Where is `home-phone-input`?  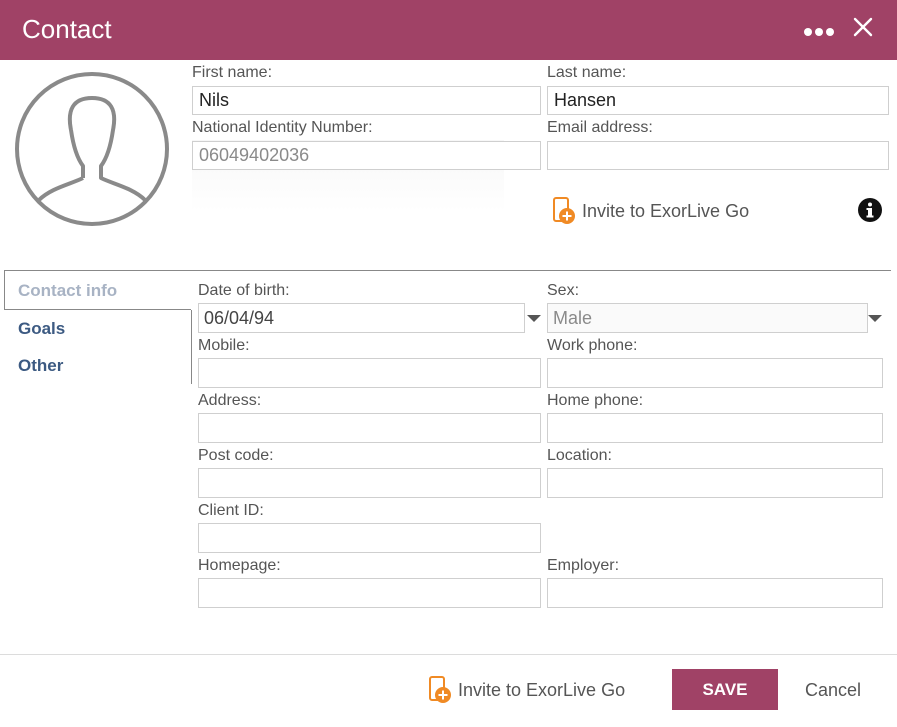 home-phone-input is located at coordinates (715, 428).